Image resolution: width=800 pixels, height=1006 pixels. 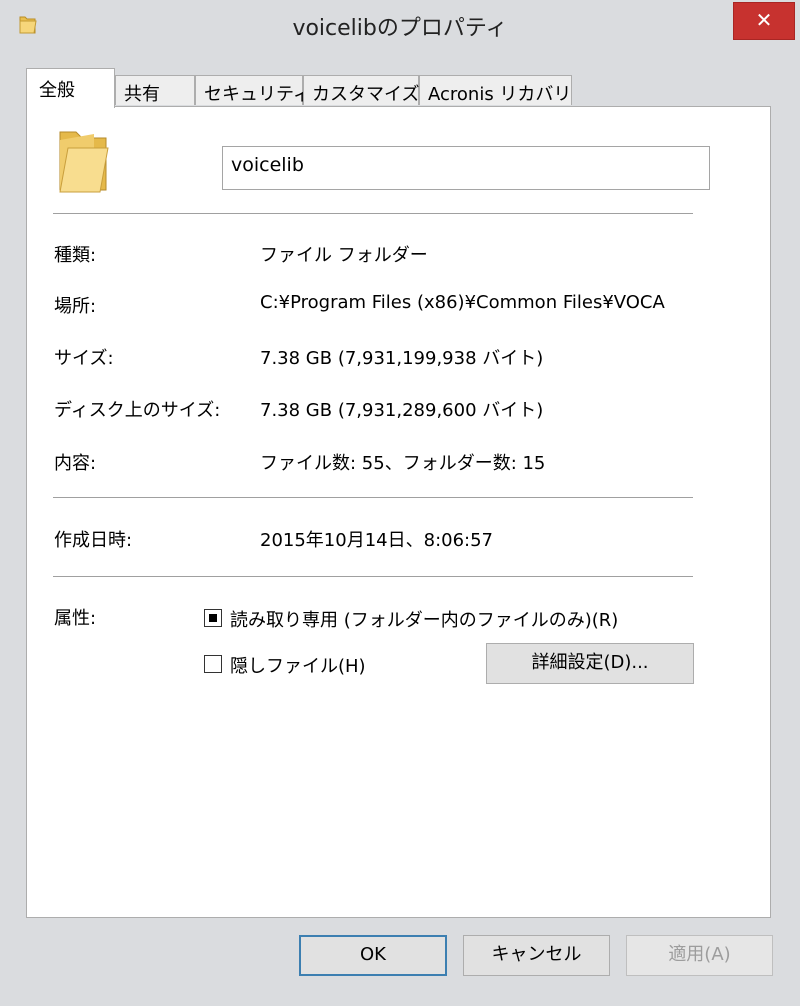 I want to click on ok-button: OK, so click(x=373, y=955).